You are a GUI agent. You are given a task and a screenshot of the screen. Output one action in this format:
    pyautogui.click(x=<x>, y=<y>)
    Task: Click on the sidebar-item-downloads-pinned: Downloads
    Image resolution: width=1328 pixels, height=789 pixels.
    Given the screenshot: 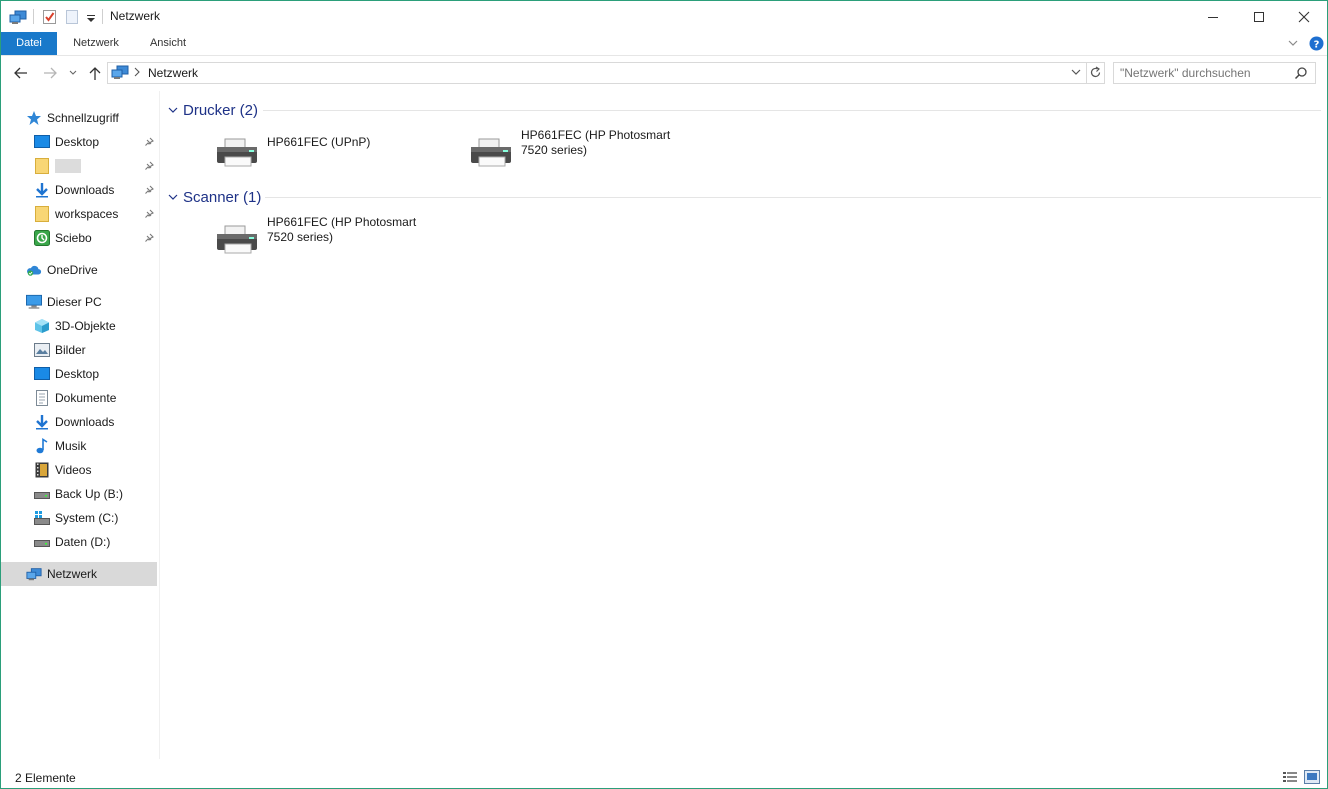 What is the action you would take?
    pyautogui.click(x=79, y=190)
    